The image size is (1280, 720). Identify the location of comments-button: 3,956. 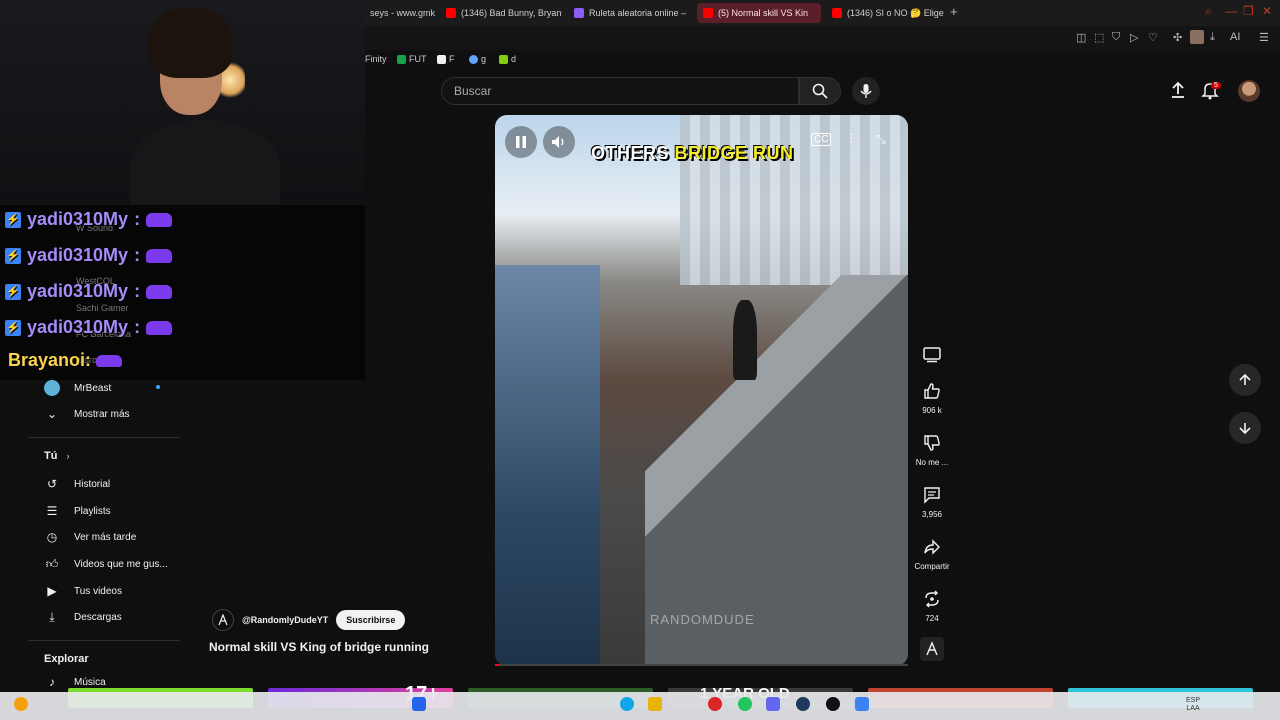
(932, 501).